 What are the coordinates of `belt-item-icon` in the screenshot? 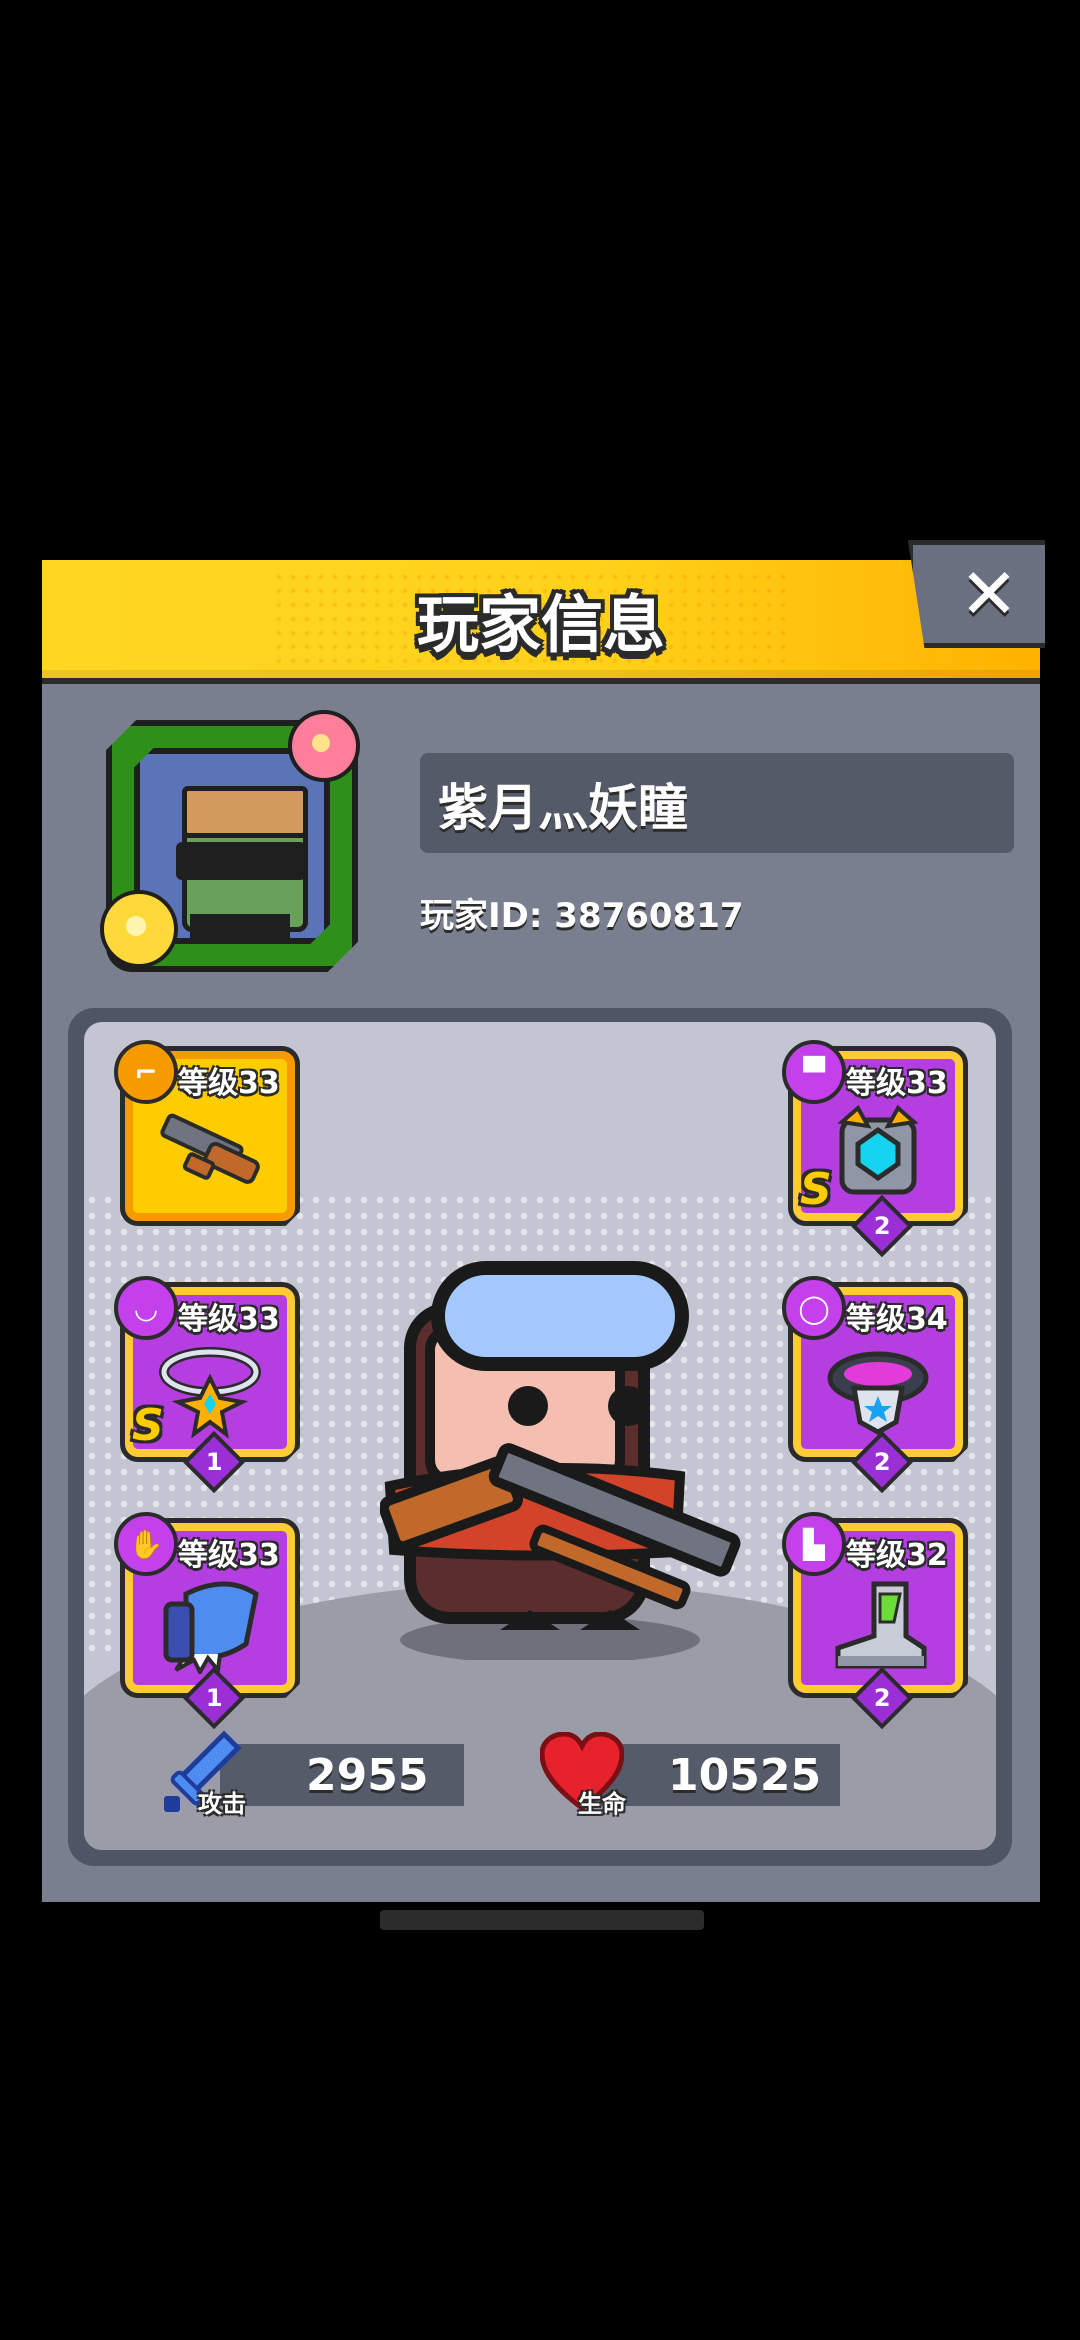 It's located at (878, 1393).